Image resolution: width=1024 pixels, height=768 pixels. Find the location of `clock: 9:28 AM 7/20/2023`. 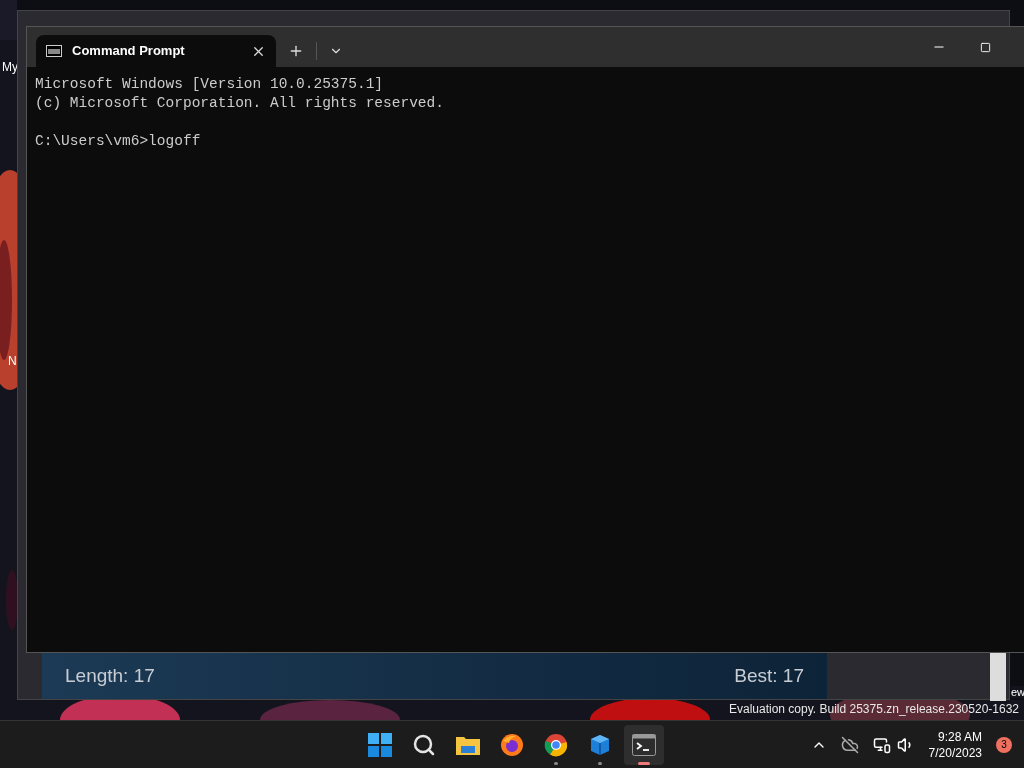

clock: 9:28 AM 7/20/2023 is located at coordinates (955, 744).